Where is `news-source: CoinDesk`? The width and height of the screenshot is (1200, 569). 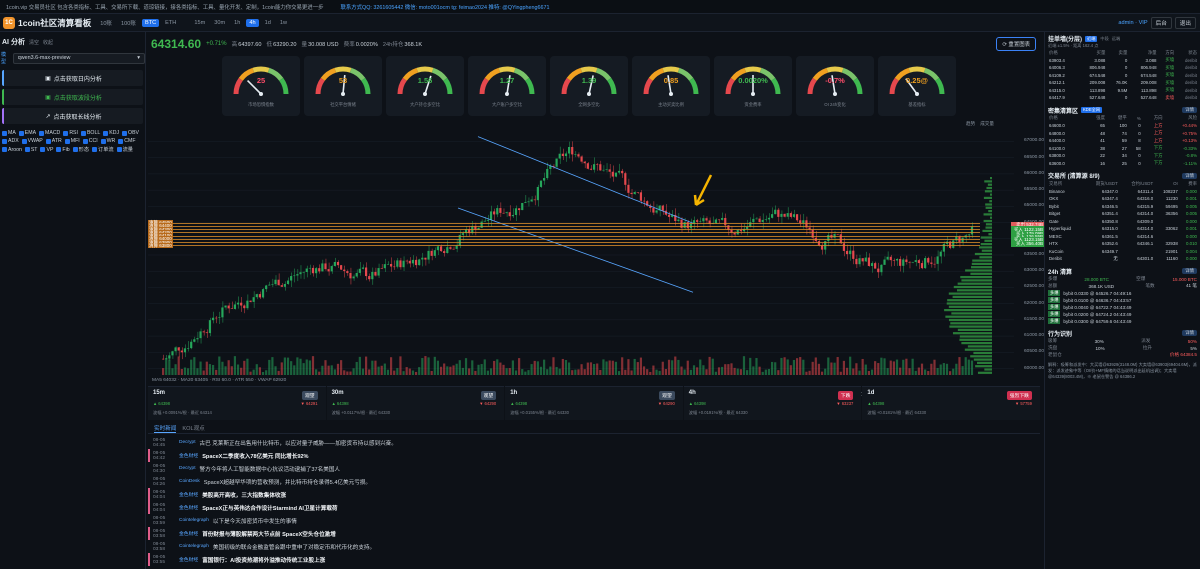
news-source: CoinDesk is located at coordinates (189, 481).